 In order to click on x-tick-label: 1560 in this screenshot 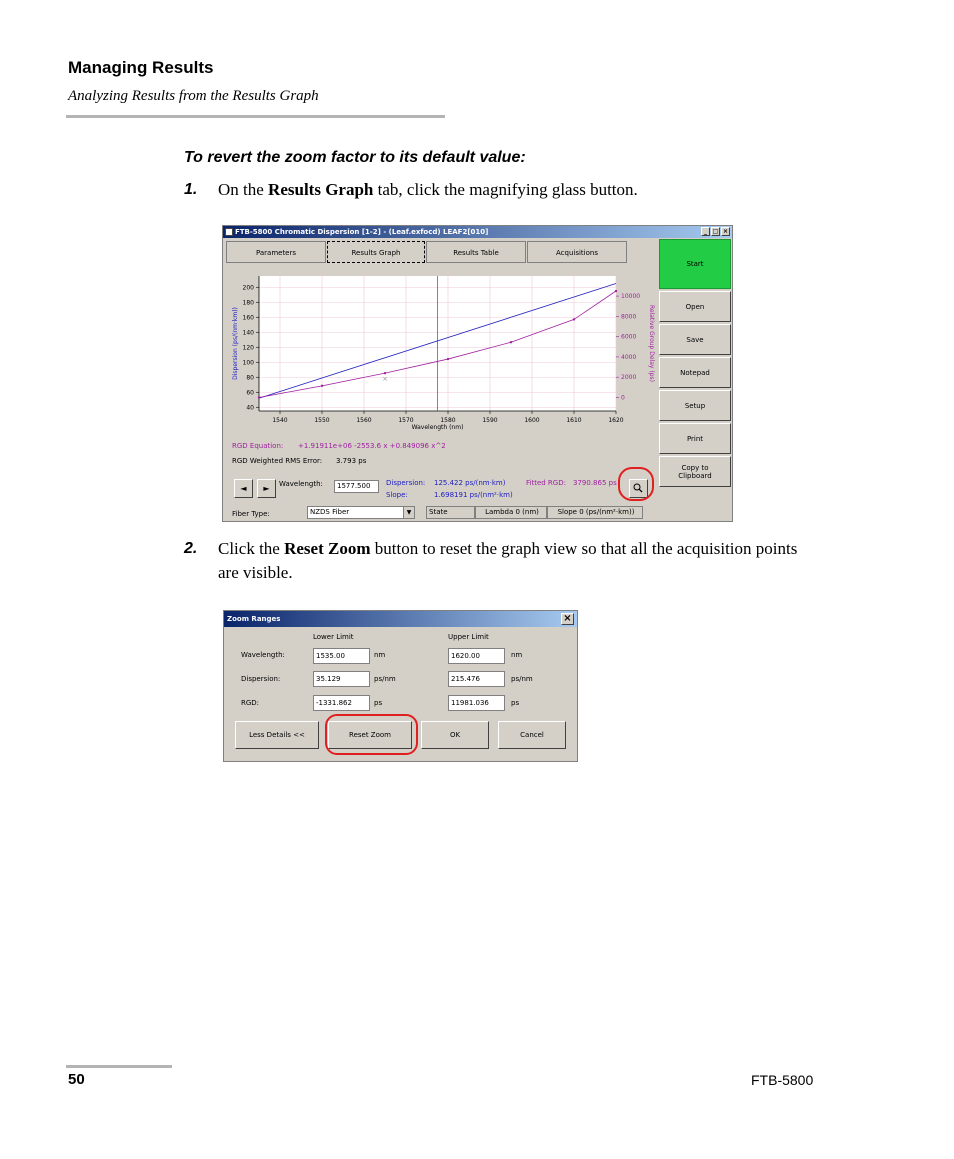, I will do `click(363, 420)`.